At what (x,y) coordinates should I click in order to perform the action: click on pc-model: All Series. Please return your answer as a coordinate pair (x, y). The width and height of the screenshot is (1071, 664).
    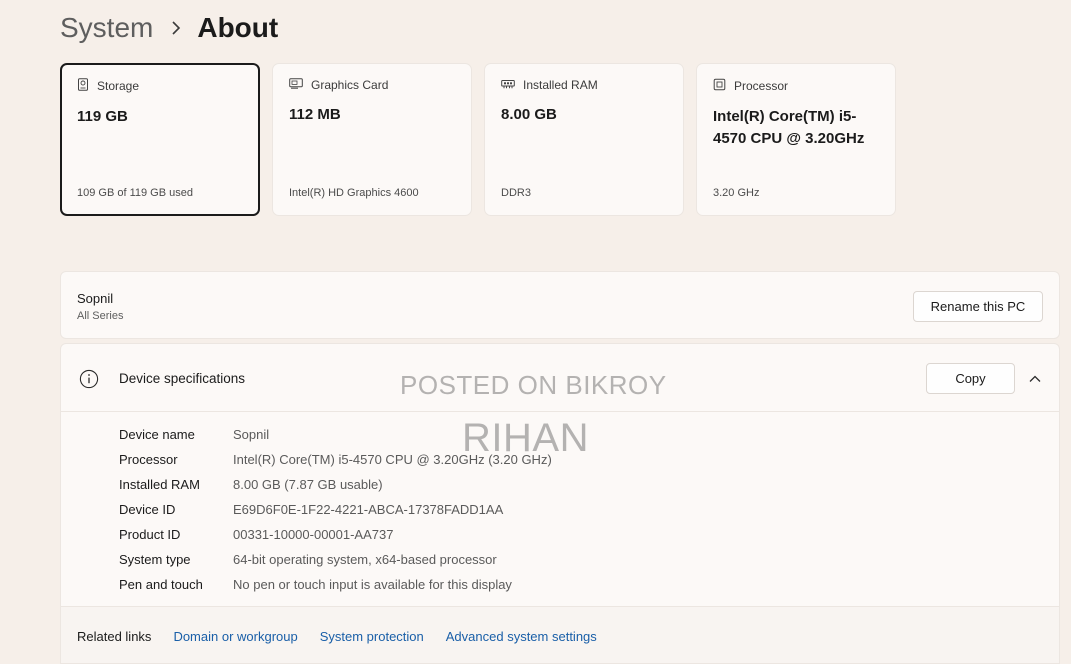
    Looking at the image, I should click on (100, 316).